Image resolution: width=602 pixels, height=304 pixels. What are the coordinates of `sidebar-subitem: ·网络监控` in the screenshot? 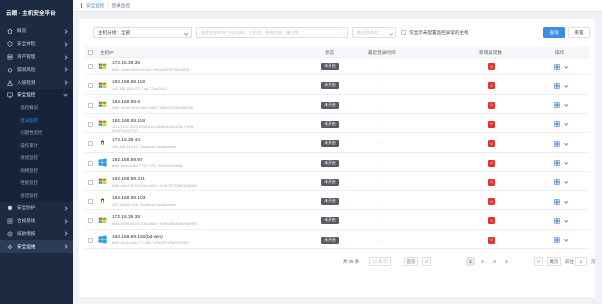 It's located at (36, 170).